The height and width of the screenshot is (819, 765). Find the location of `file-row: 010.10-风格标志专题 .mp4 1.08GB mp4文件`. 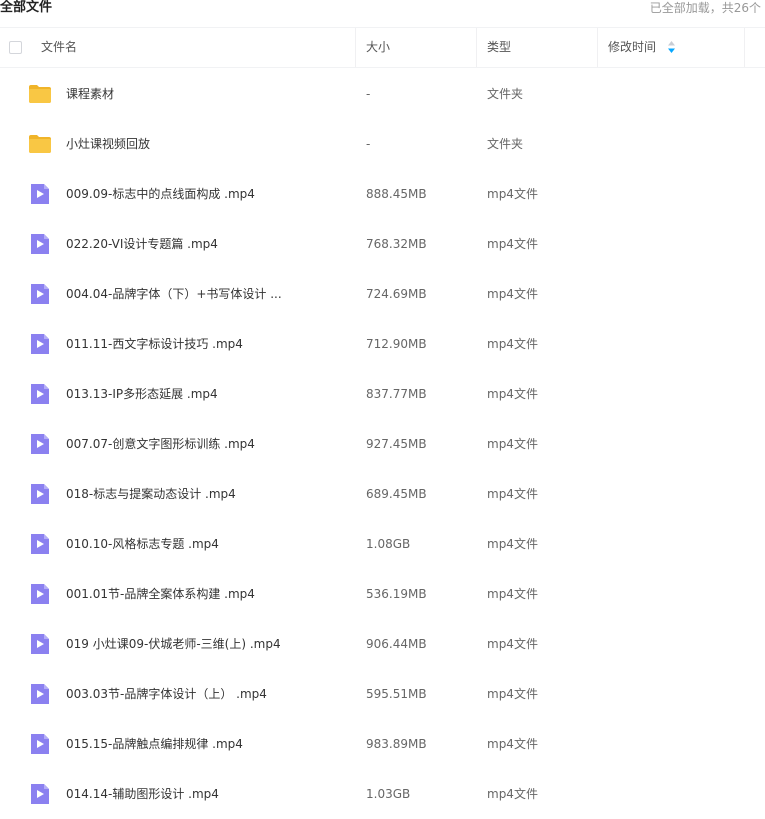

file-row: 010.10-风格标志专题 .mp4 1.08GB mp4文件 is located at coordinates (382, 544).